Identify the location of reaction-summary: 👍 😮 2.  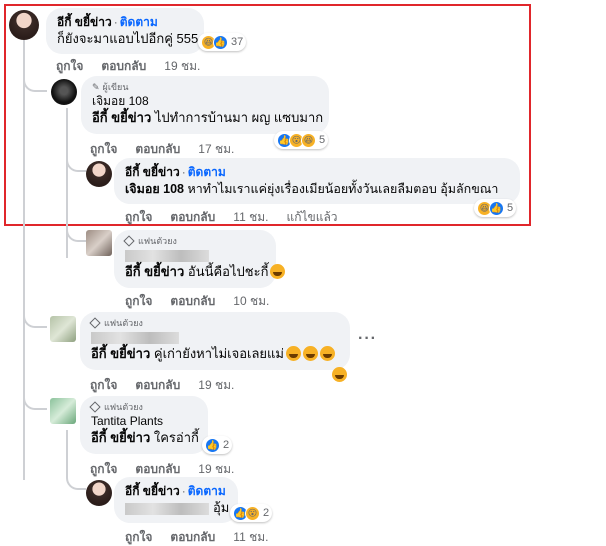
(251, 513).